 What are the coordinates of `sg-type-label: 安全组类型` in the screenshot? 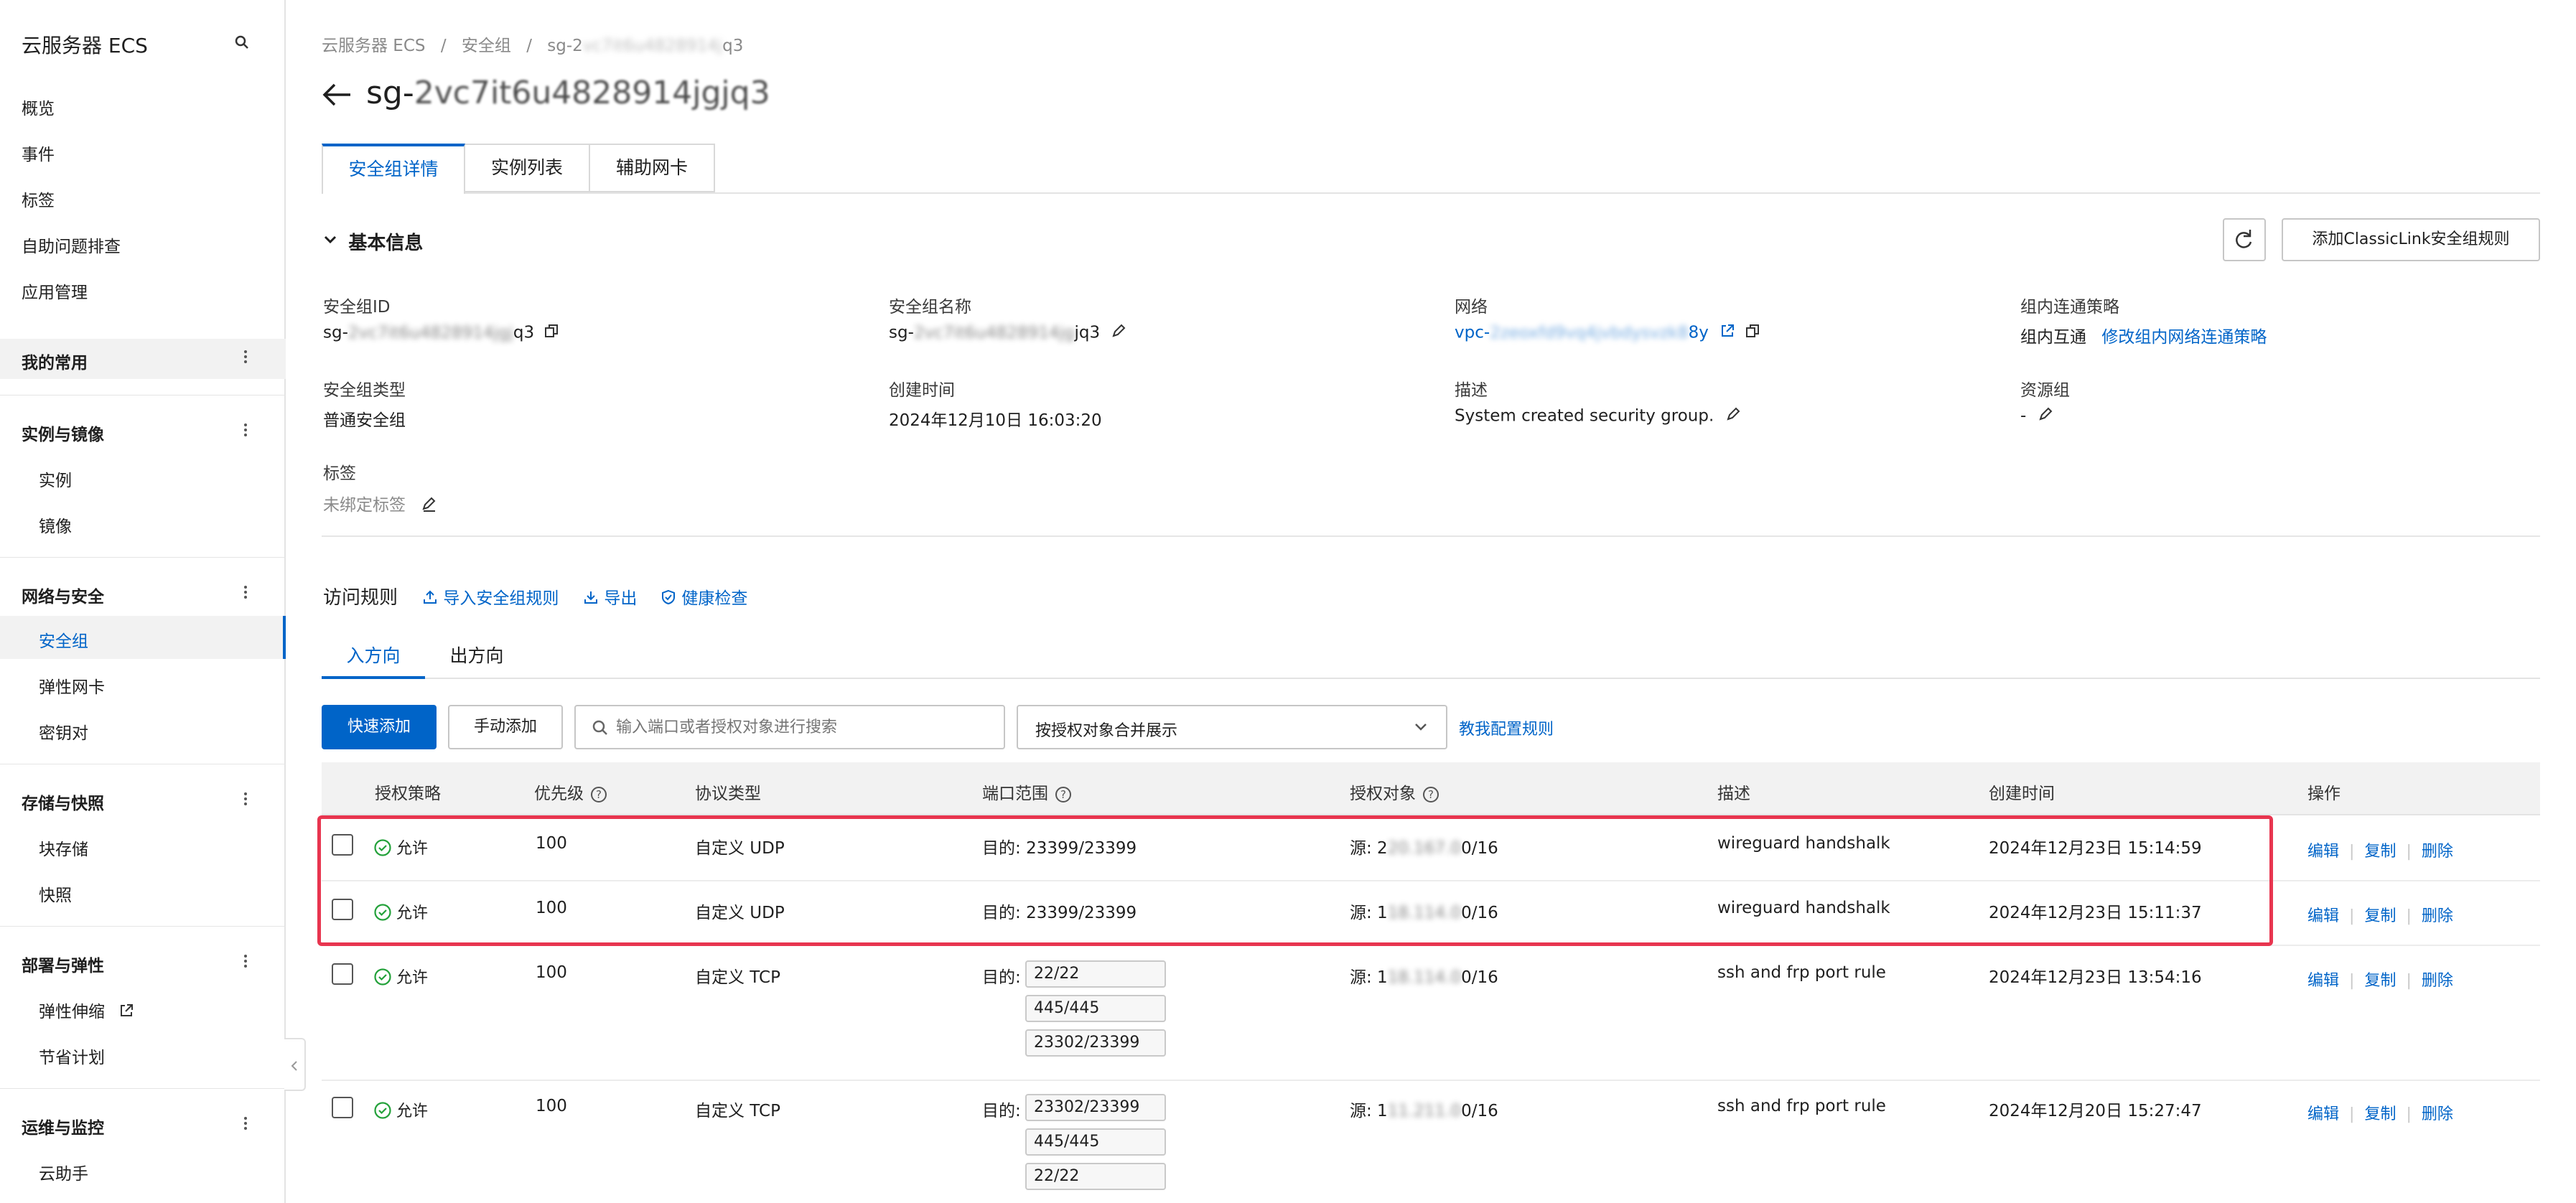 It's located at (364, 391).